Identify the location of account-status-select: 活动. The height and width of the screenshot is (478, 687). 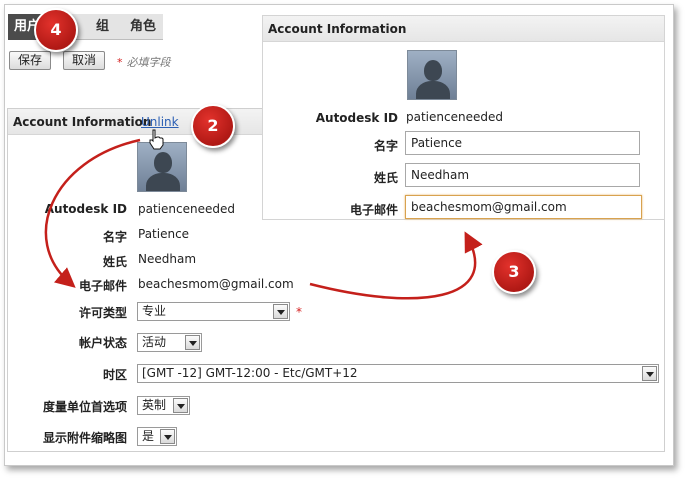
(169, 342).